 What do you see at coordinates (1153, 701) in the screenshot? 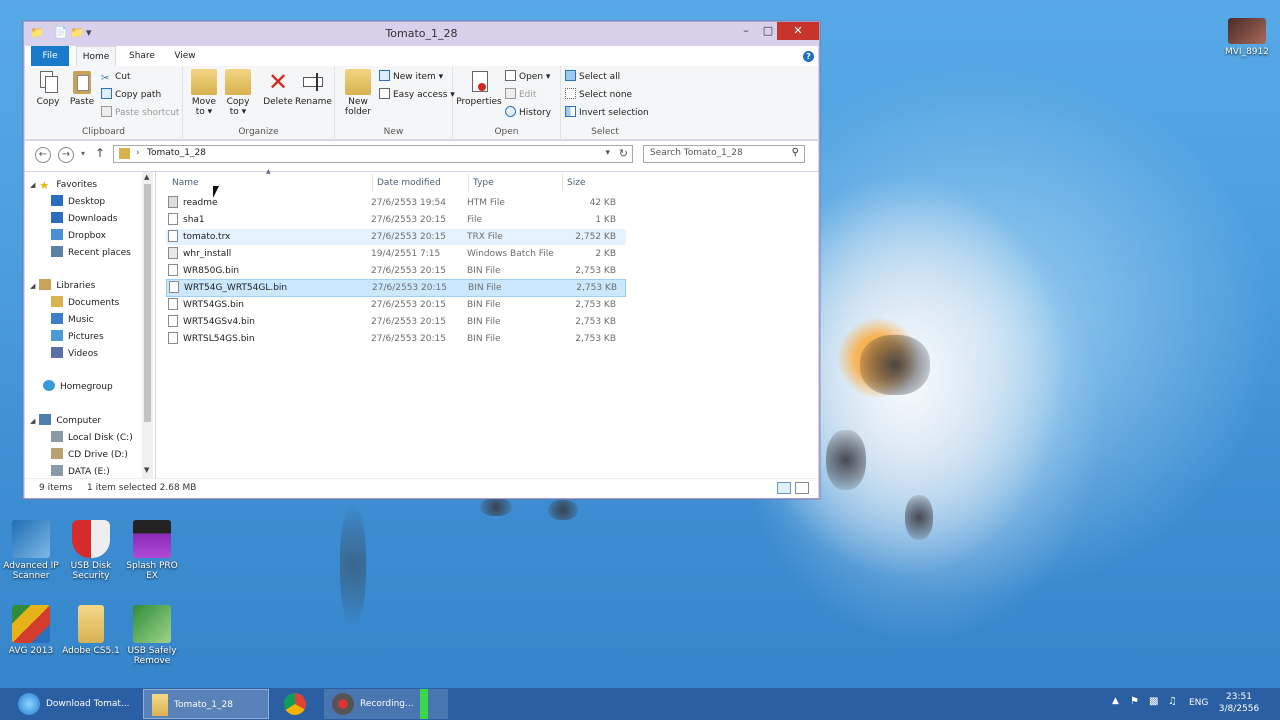
I see `network-icon: ▩` at bounding box center [1153, 701].